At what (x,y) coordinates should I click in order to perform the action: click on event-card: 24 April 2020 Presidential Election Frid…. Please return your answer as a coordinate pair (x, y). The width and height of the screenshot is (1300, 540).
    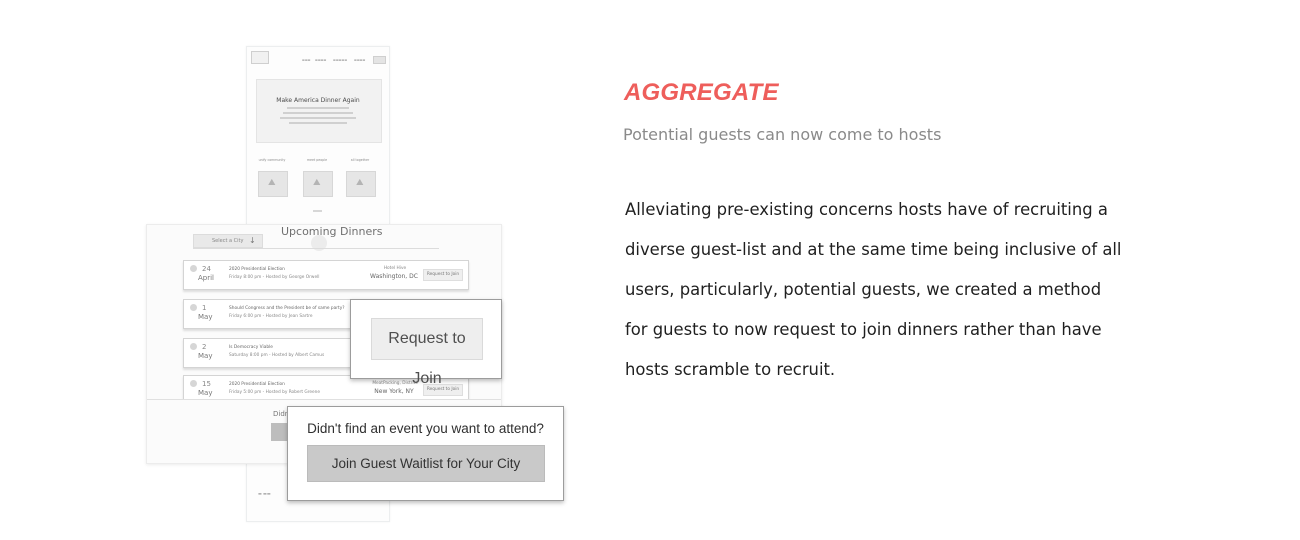
    Looking at the image, I should click on (326, 275).